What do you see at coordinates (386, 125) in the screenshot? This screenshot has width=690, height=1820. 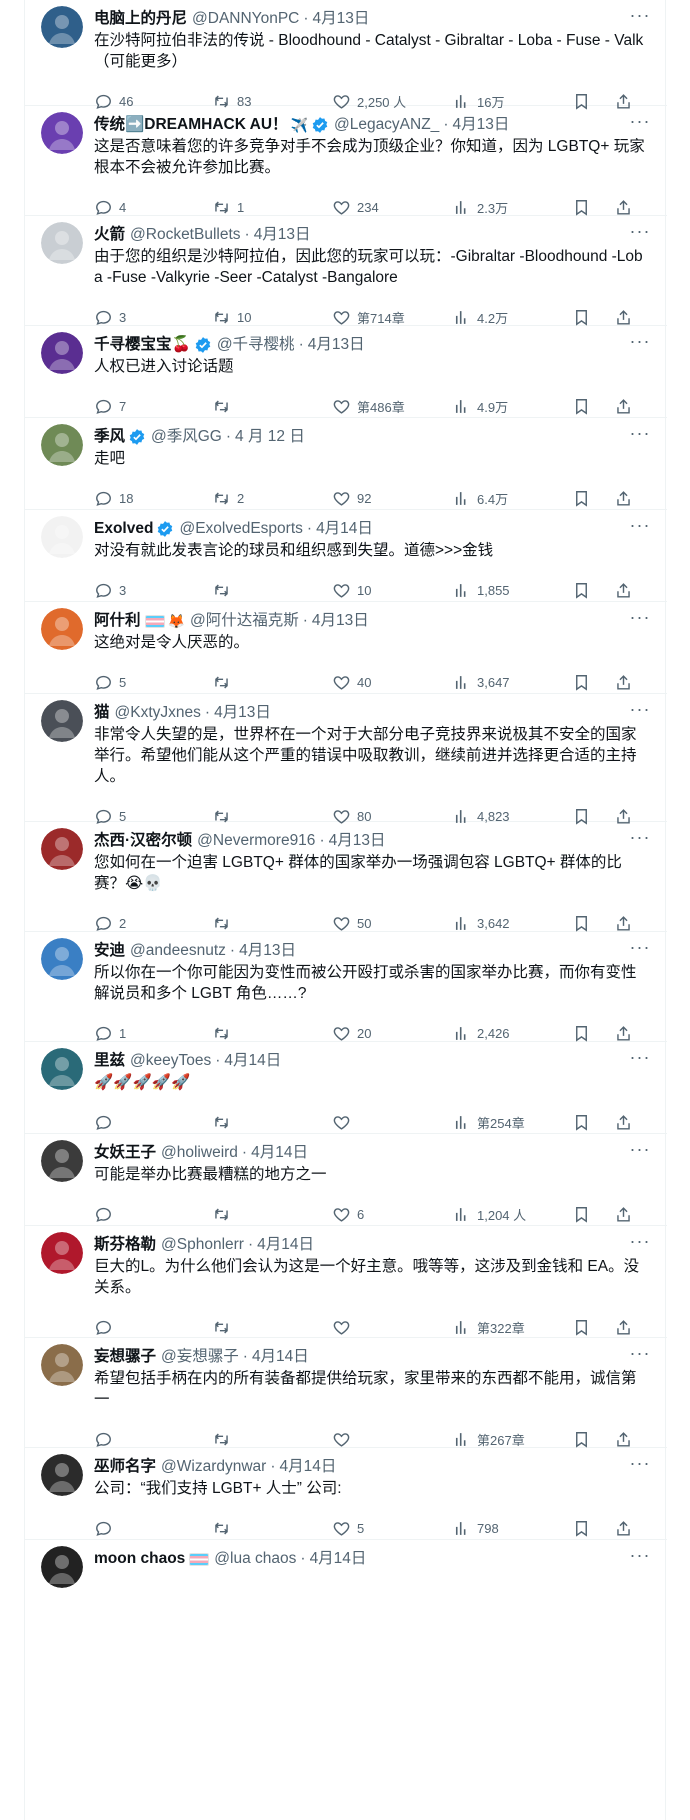 I see `user-handle: @LegacyANZ_` at bounding box center [386, 125].